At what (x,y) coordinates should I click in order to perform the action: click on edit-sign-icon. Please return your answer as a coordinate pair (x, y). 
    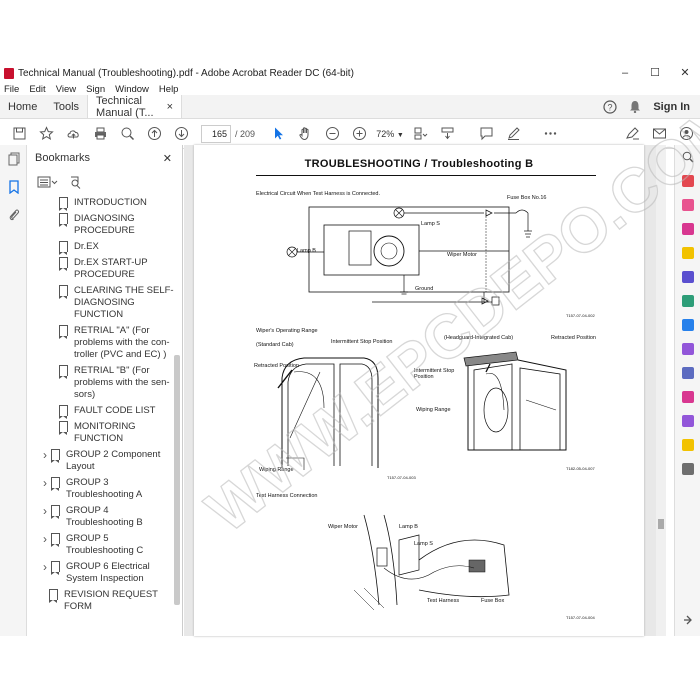
    Looking at the image, I should click on (632, 134).